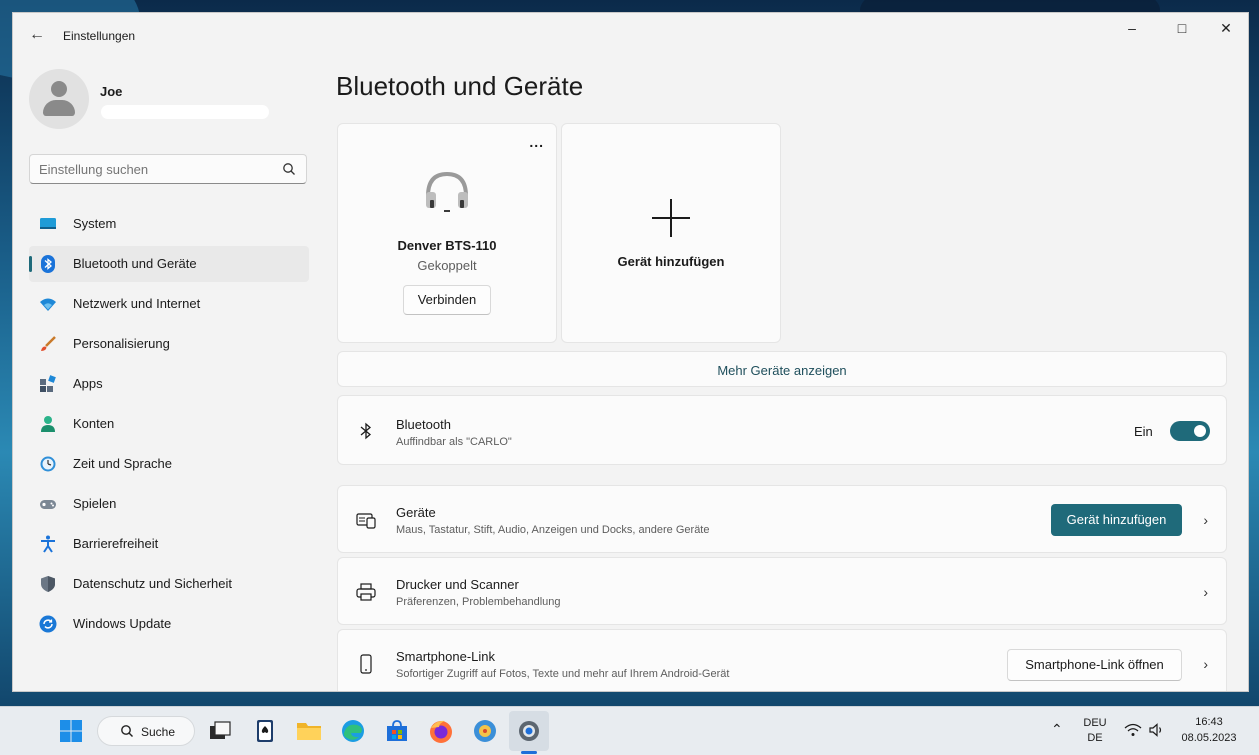  Describe the element at coordinates (1200, 431) in the screenshot. I see `toggle-knob` at that location.